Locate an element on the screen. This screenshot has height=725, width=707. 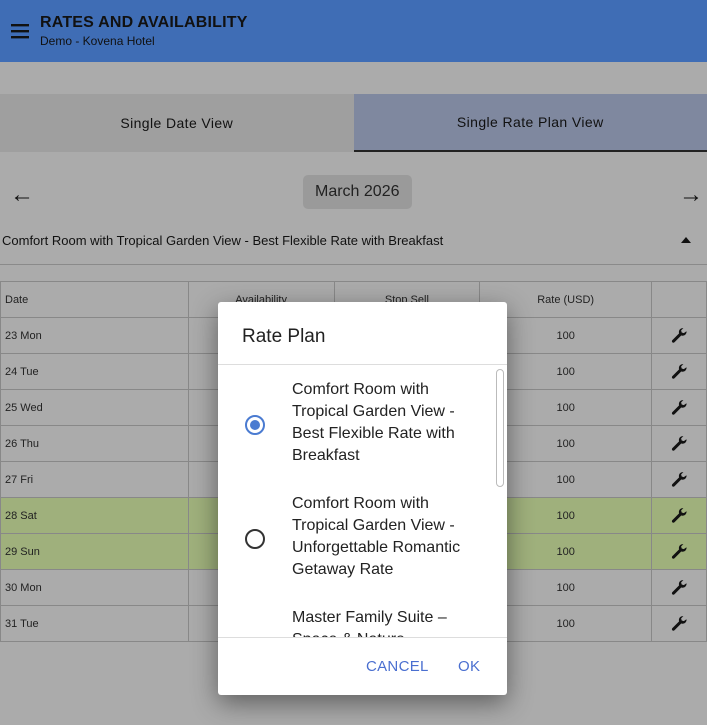
radio-button-selected is located at coordinates (255, 425).